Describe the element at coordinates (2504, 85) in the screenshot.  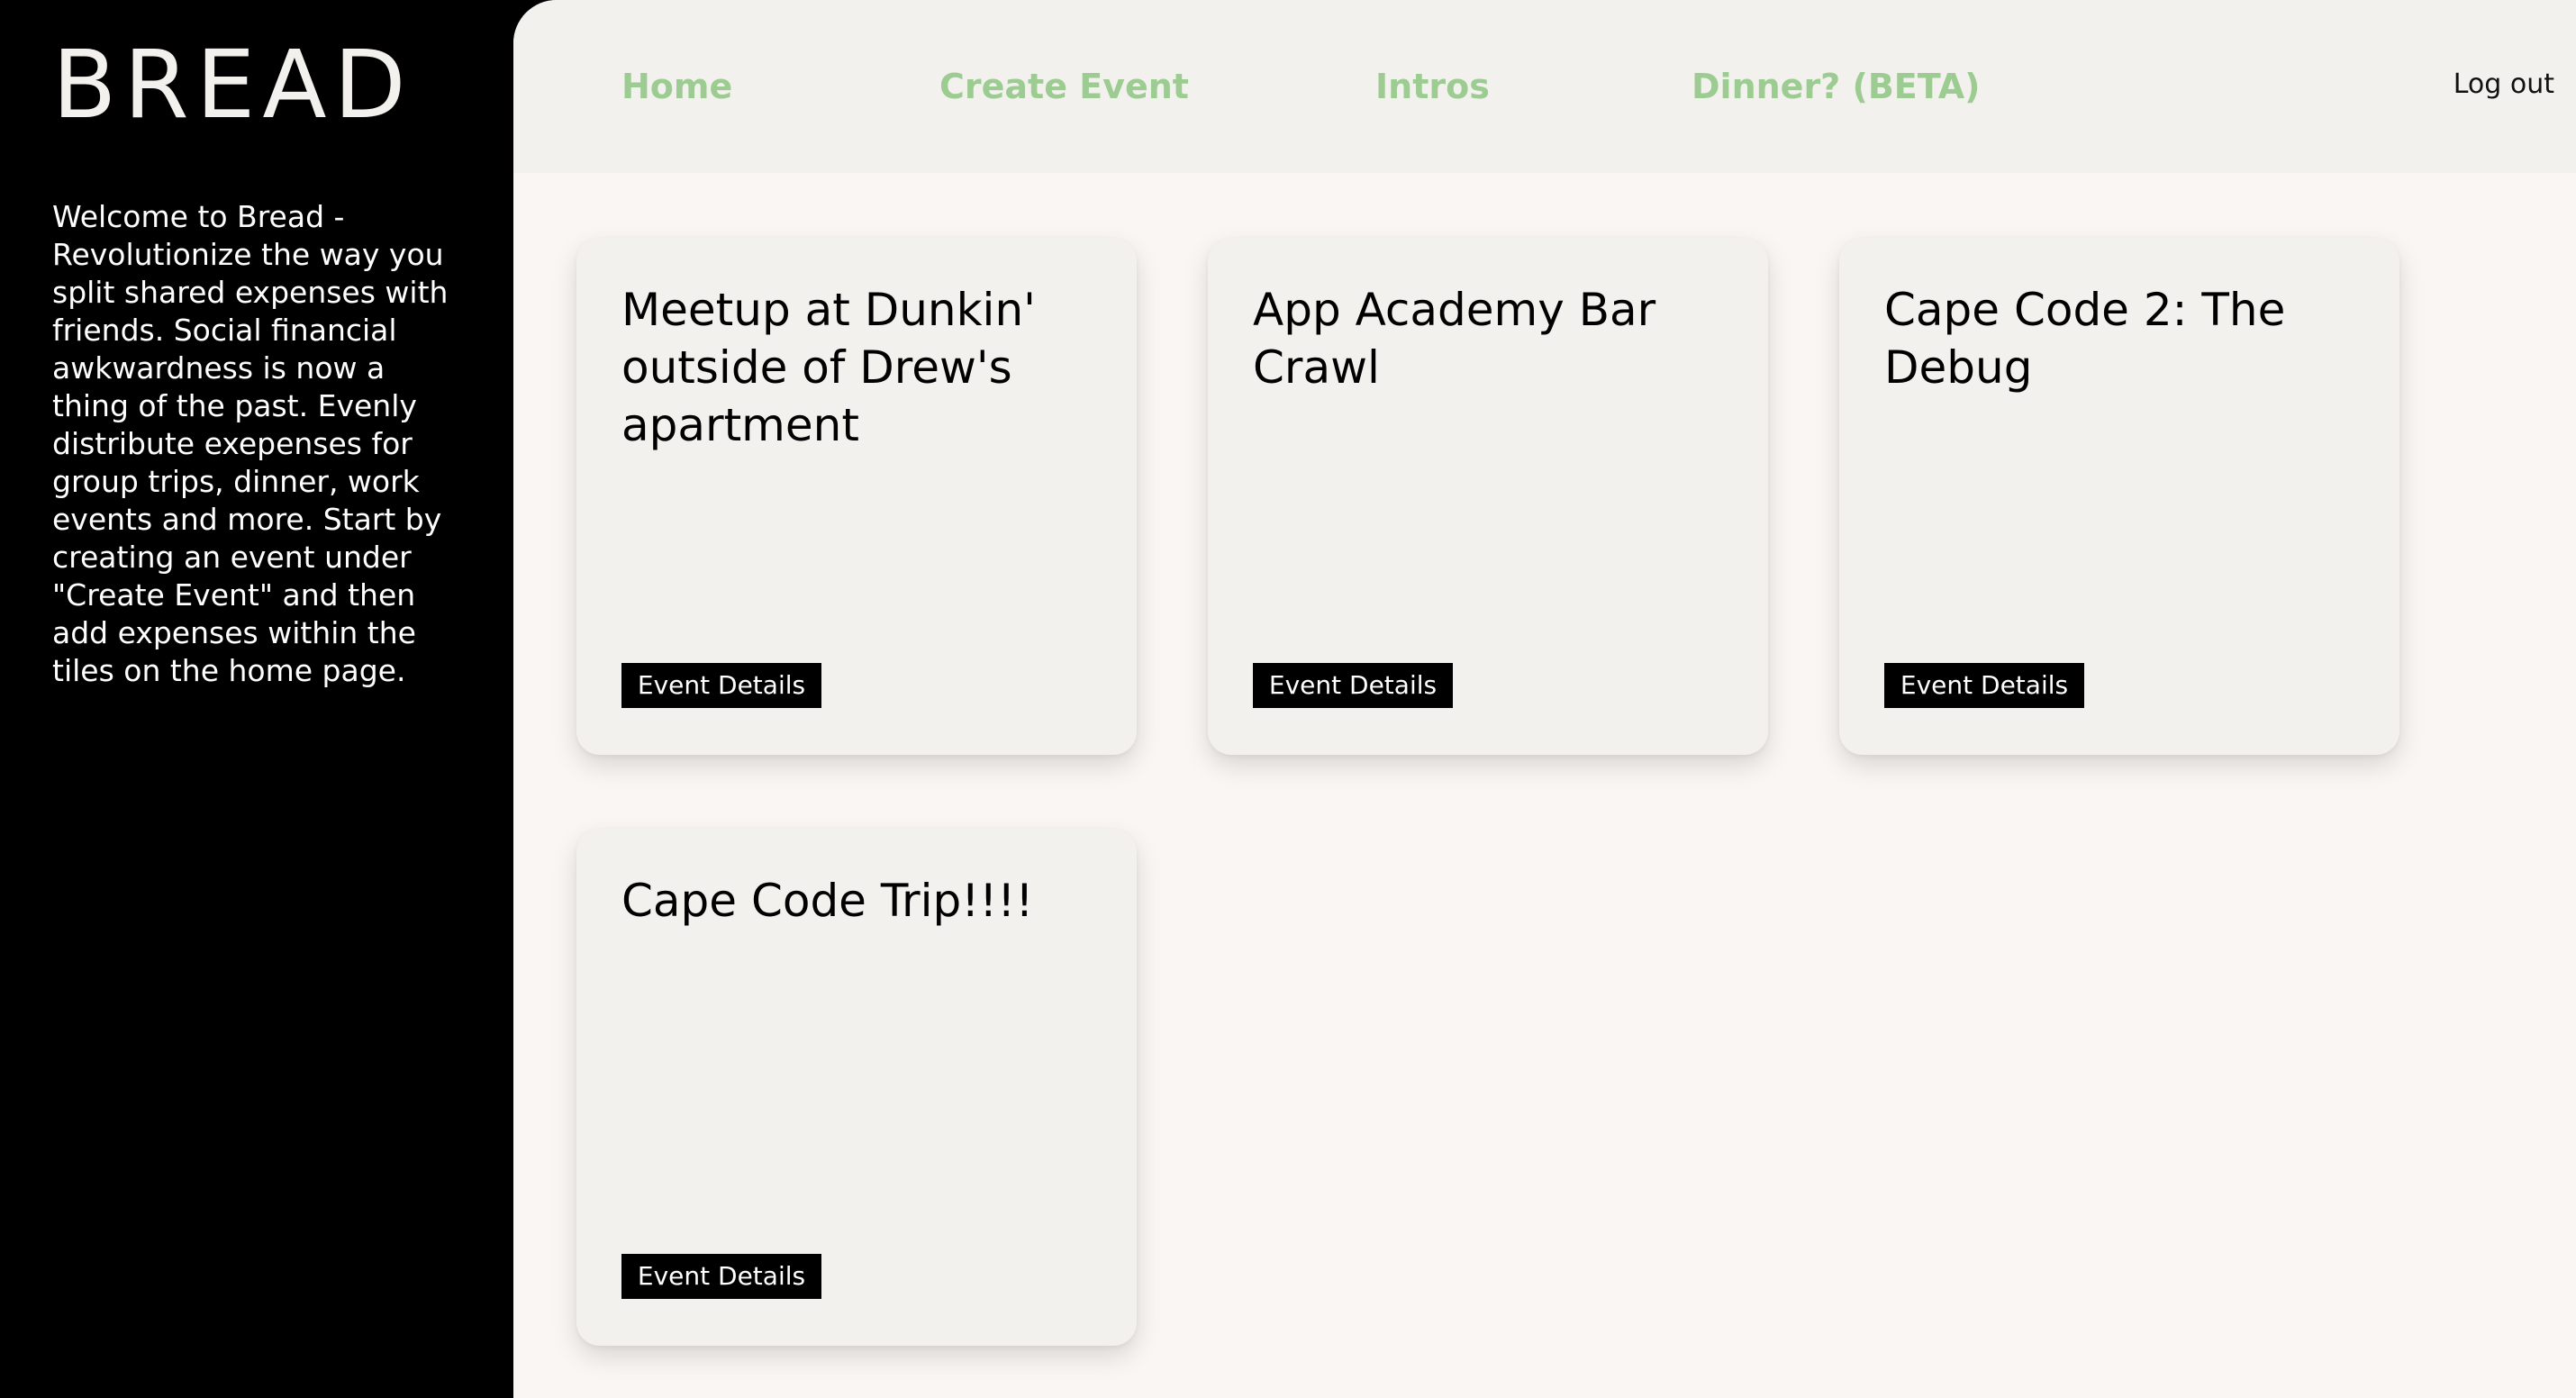
I see `logout-button: Log out` at that location.